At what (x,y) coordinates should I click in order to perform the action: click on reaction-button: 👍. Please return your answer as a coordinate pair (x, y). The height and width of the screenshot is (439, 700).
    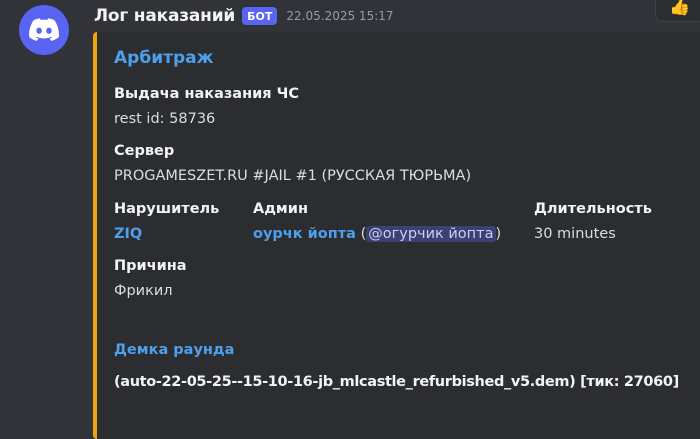
    Looking at the image, I should click on (677, 11).